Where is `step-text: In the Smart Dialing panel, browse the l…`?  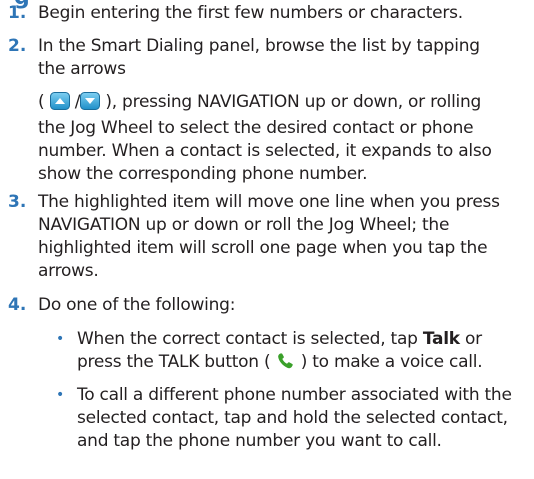 step-text: In the Smart Dialing panel, browse the l… is located at coordinates (284, 58).